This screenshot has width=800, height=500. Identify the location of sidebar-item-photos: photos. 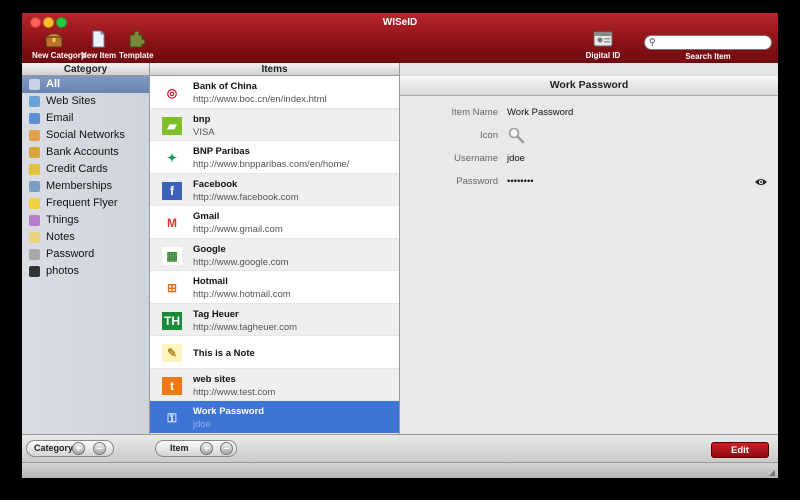
(85, 271).